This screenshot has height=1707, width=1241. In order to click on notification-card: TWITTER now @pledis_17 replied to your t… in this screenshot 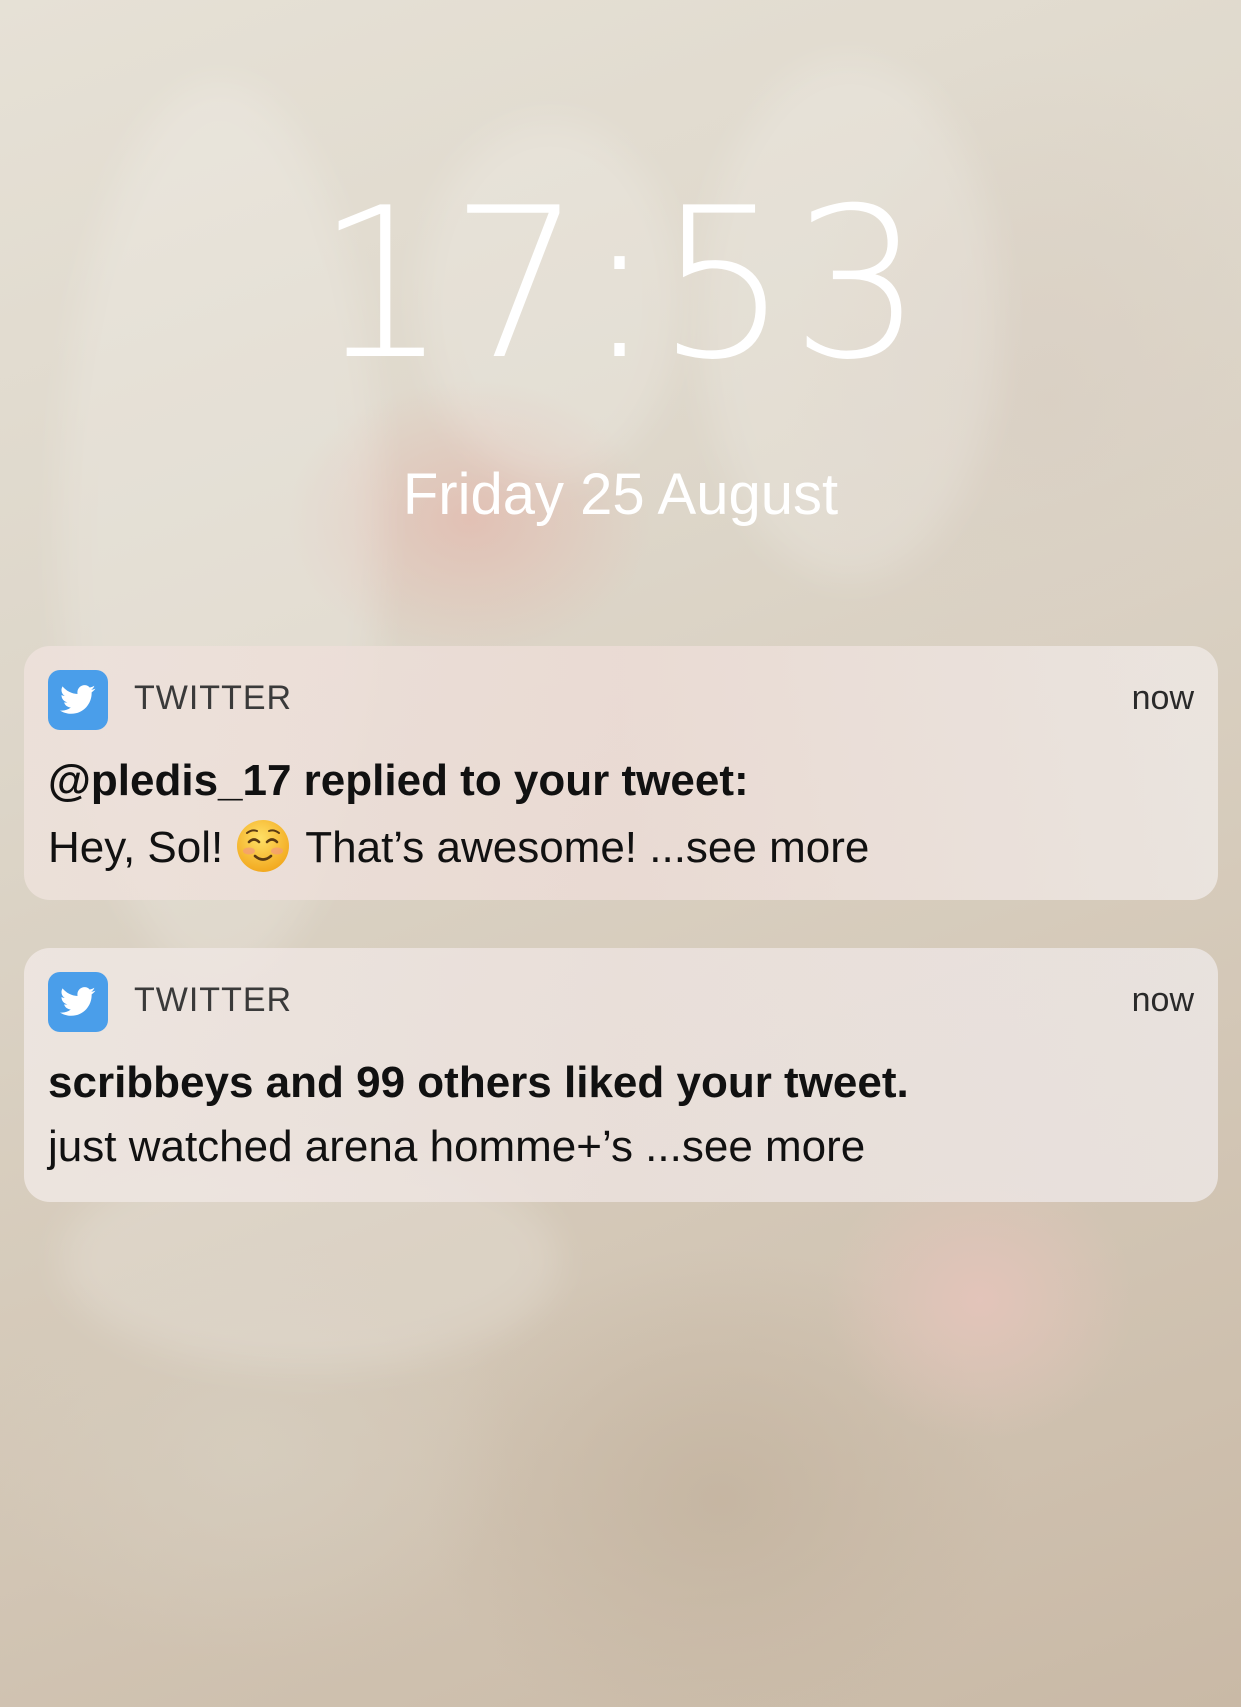, I will do `click(621, 773)`.